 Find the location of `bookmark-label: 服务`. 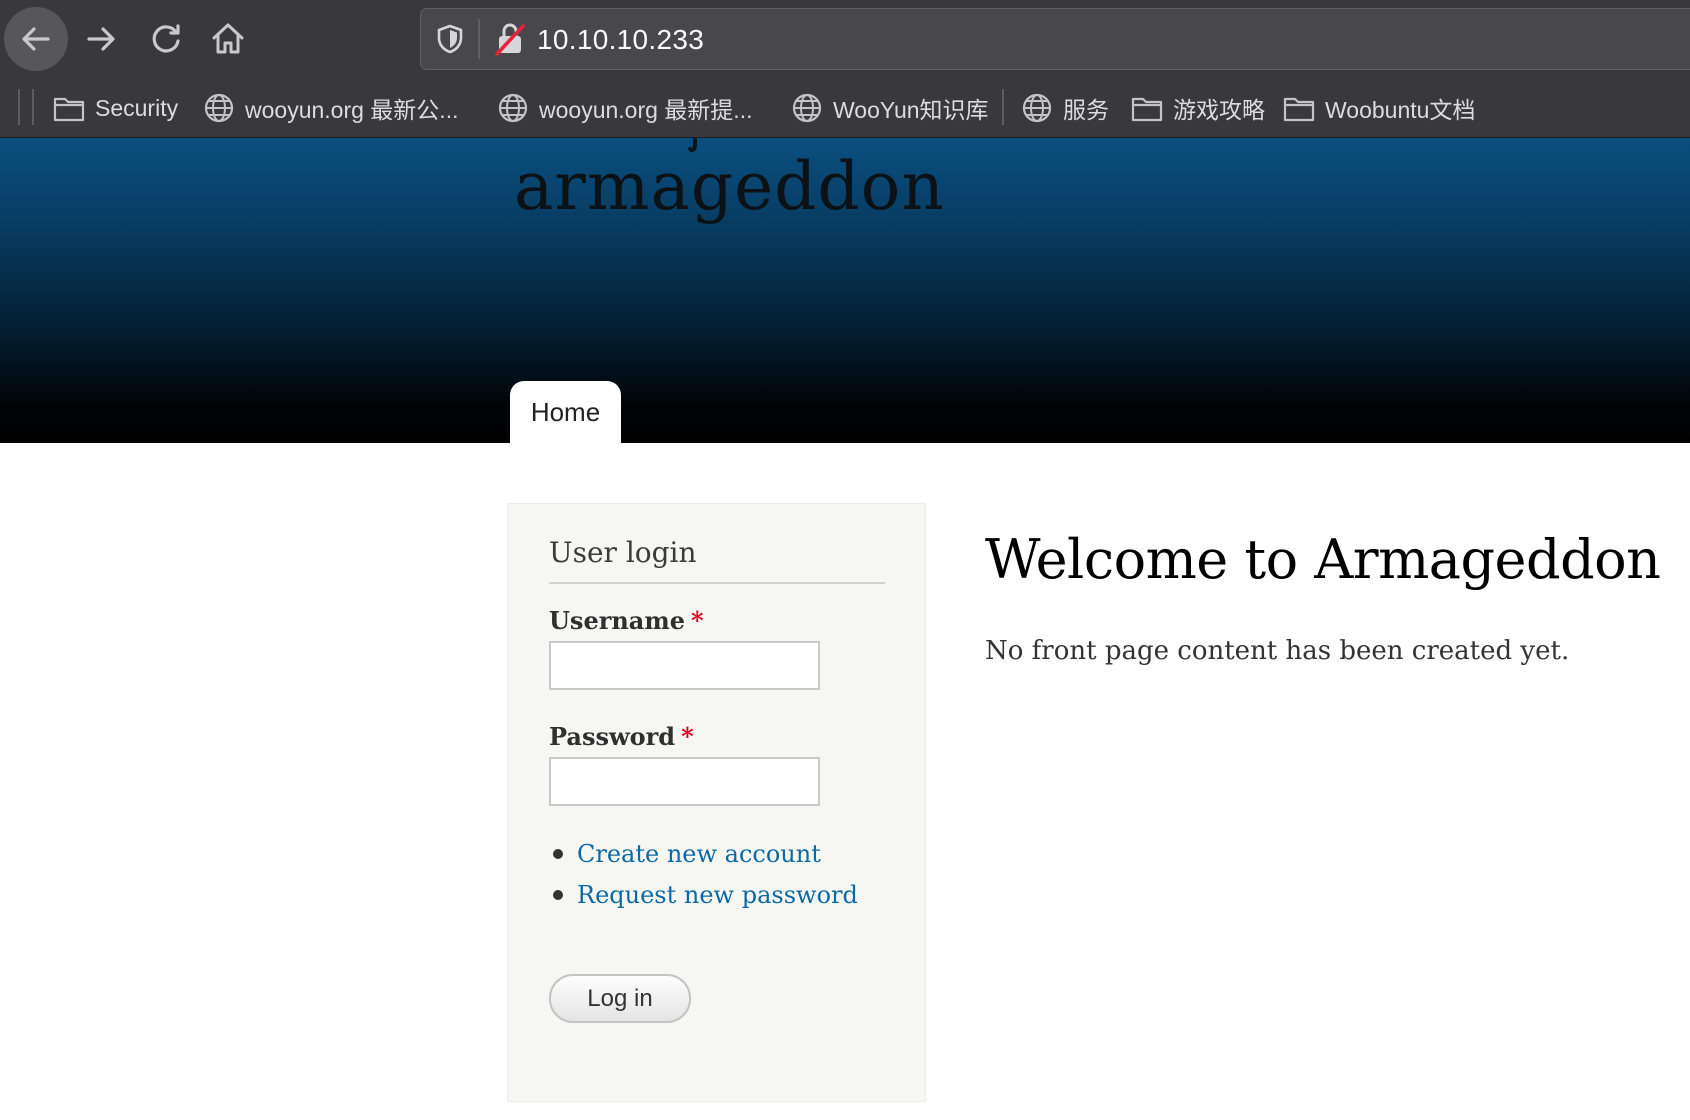

bookmark-label: 服务 is located at coordinates (1086, 110).